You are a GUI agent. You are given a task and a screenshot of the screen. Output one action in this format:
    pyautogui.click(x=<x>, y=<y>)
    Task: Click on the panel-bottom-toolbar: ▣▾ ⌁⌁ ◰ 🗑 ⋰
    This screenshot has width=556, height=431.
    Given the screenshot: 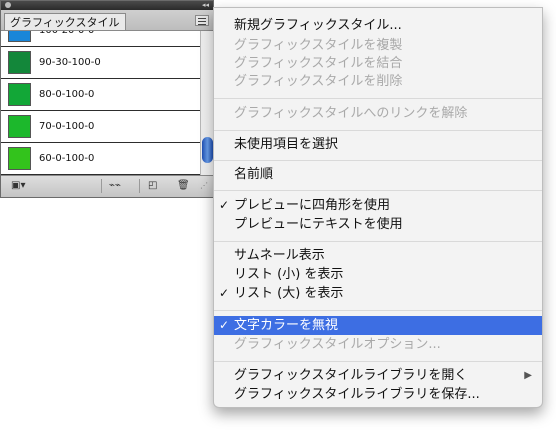 What is the action you would take?
    pyautogui.click(x=107, y=186)
    